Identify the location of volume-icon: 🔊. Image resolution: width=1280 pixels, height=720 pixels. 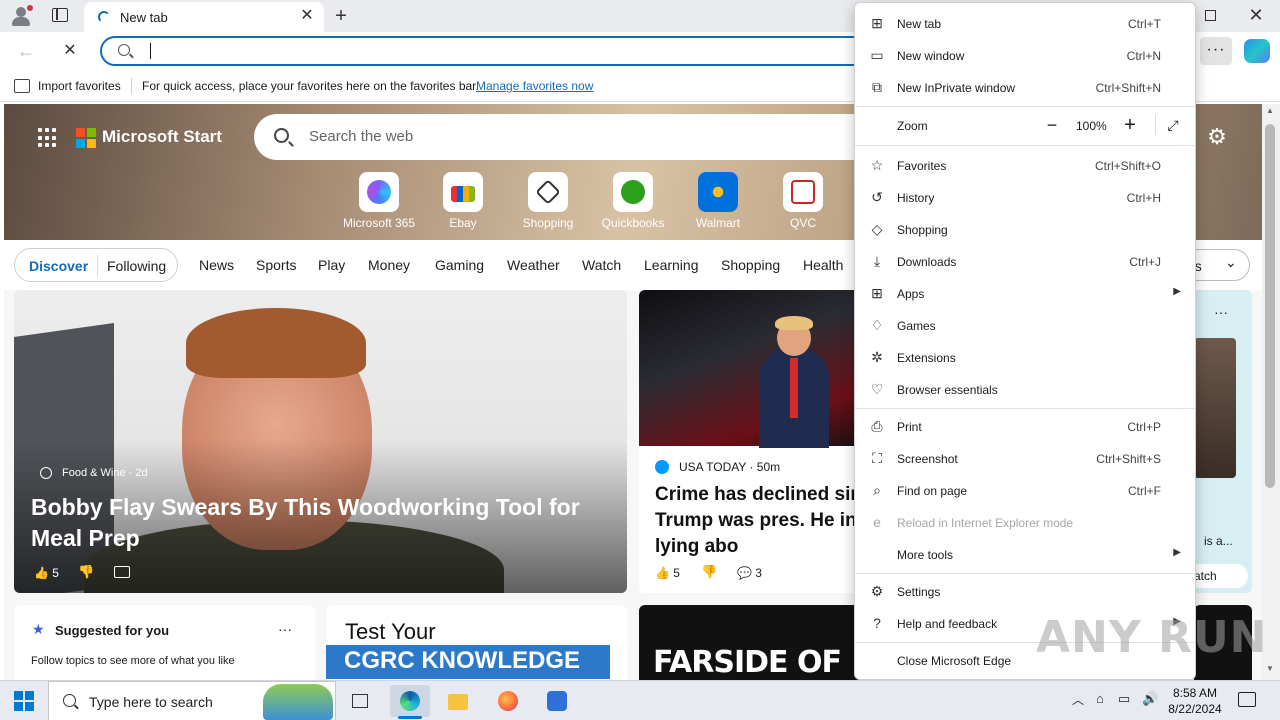
(1150, 699).